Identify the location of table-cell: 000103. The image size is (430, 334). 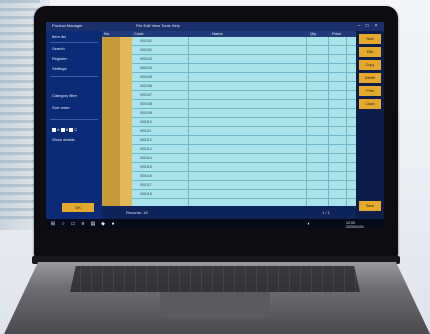
(146, 59).